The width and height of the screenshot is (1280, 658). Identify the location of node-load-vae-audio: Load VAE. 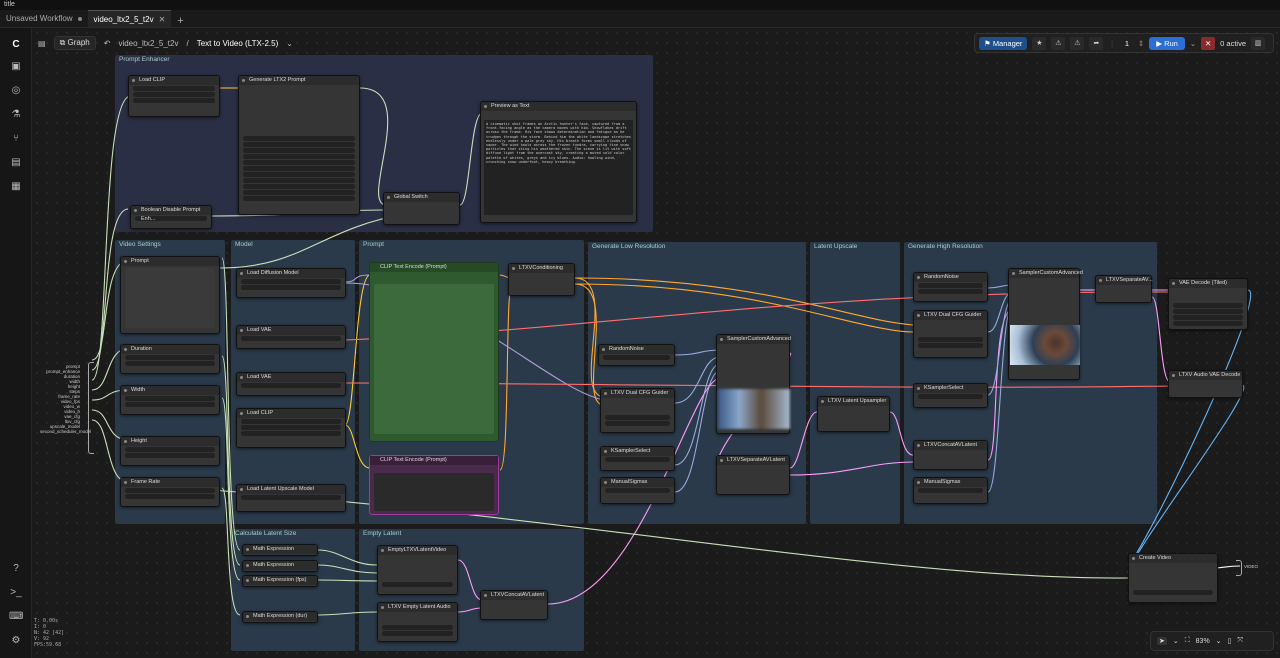
(291, 384).